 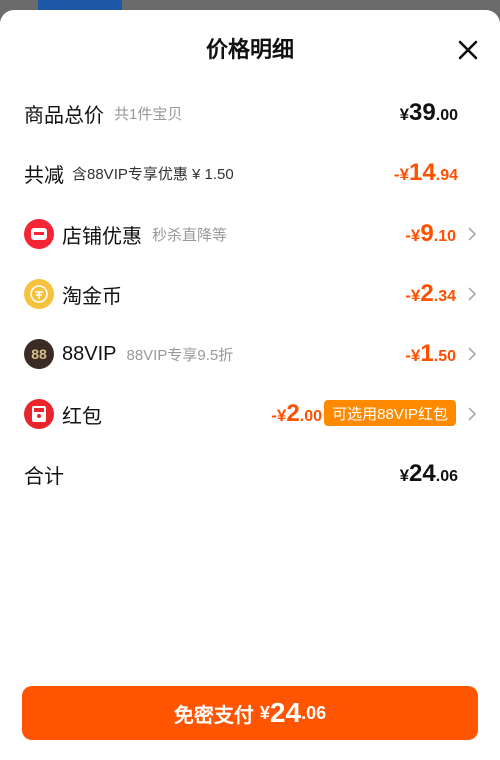 What do you see at coordinates (64, 115) in the screenshot?
I see `goods-total-label: 商品总价` at bounding box center [64, 115].